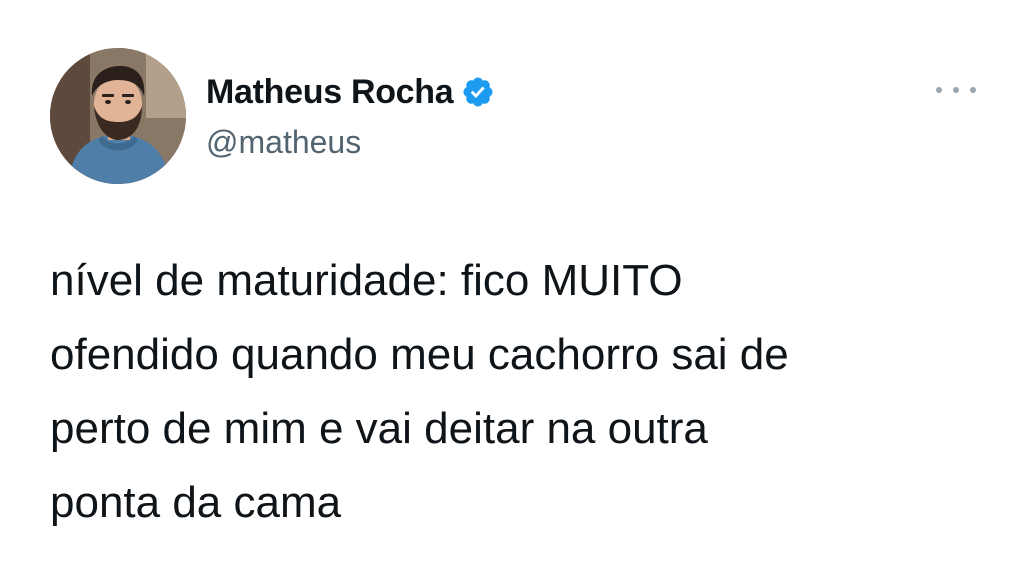 This screenshot has height=564, width=1024. I want to click on author-handle: @matheus, so click(350, 142).